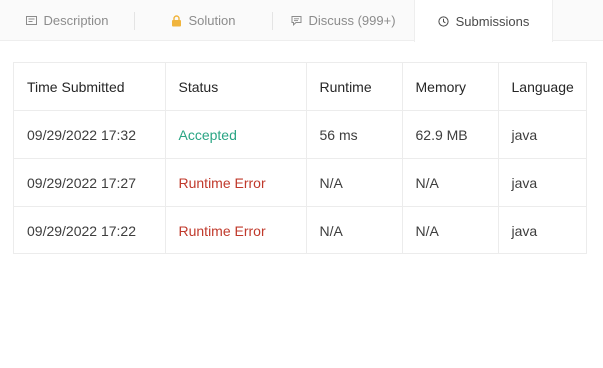 The image size is (603, 368). I want to click on cell-runtime: 56 ms, so click(354, 134).